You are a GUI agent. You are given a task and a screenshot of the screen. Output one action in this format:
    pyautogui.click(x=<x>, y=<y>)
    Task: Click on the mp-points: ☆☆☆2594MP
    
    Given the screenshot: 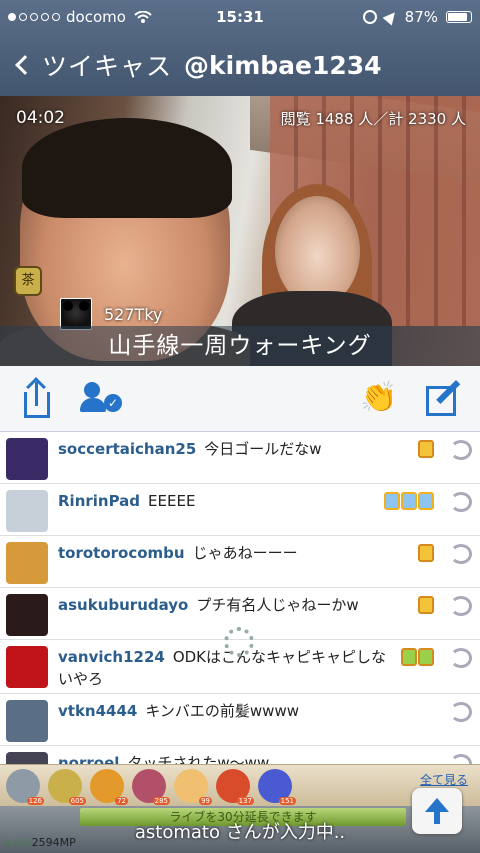 What is the action you would take?
    pyautogui.click(x=39, y=842)
    